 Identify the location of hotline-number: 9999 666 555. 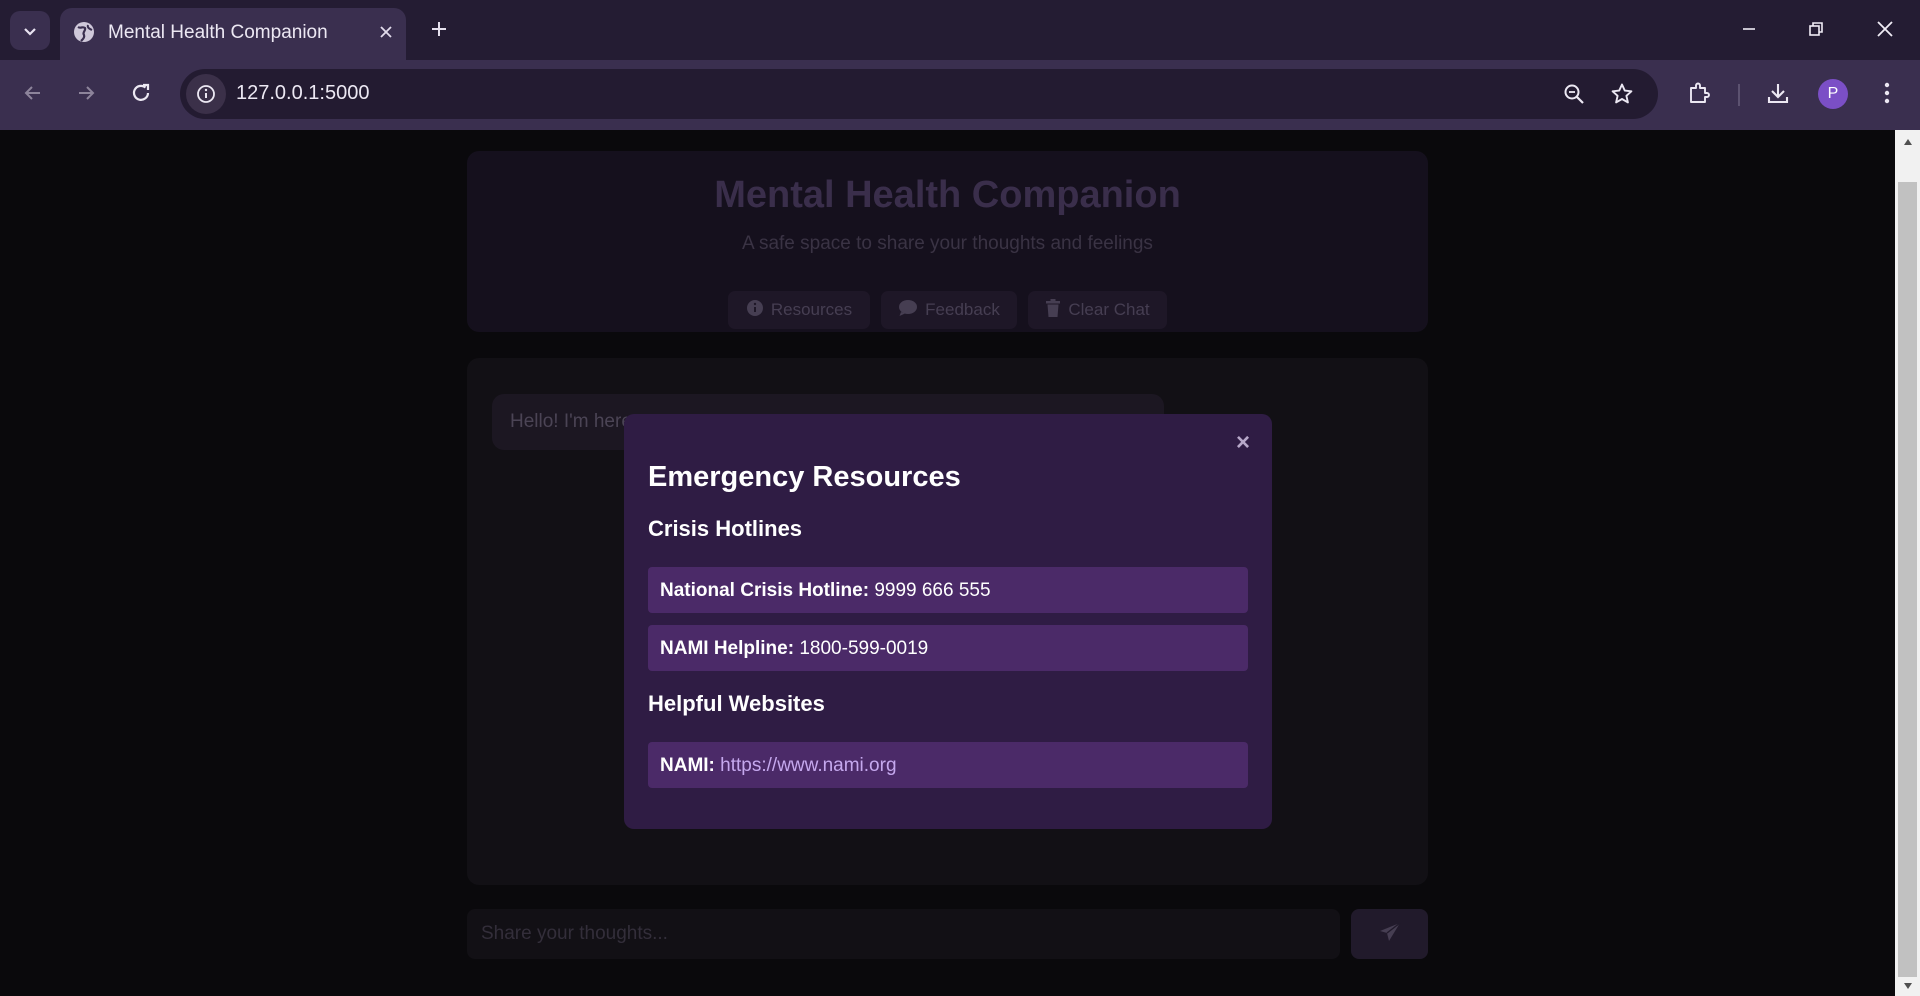
(932, 590).